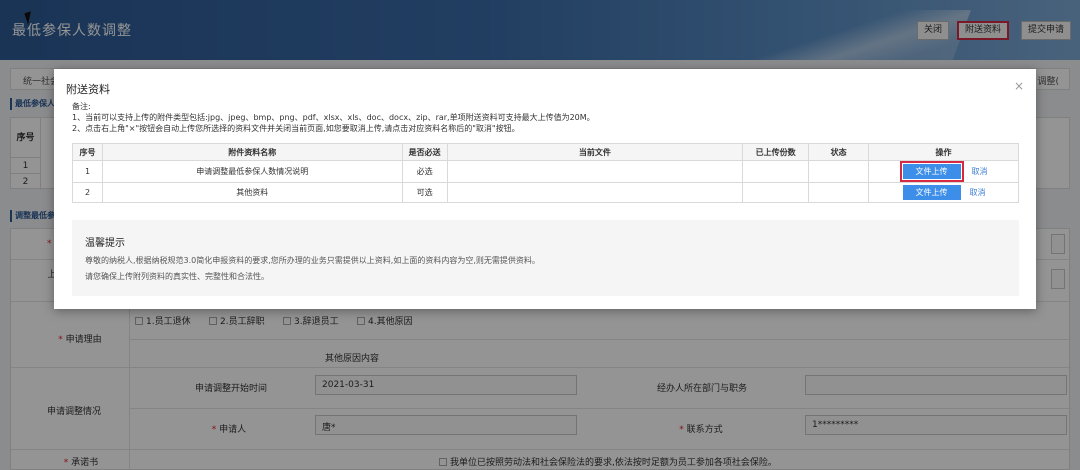 Image resolution: width=1080 pixels, height=470 pixels. Describe the element at coordinates (943, 152) in the screenshot. I see `col-actions: 操作` at that location.